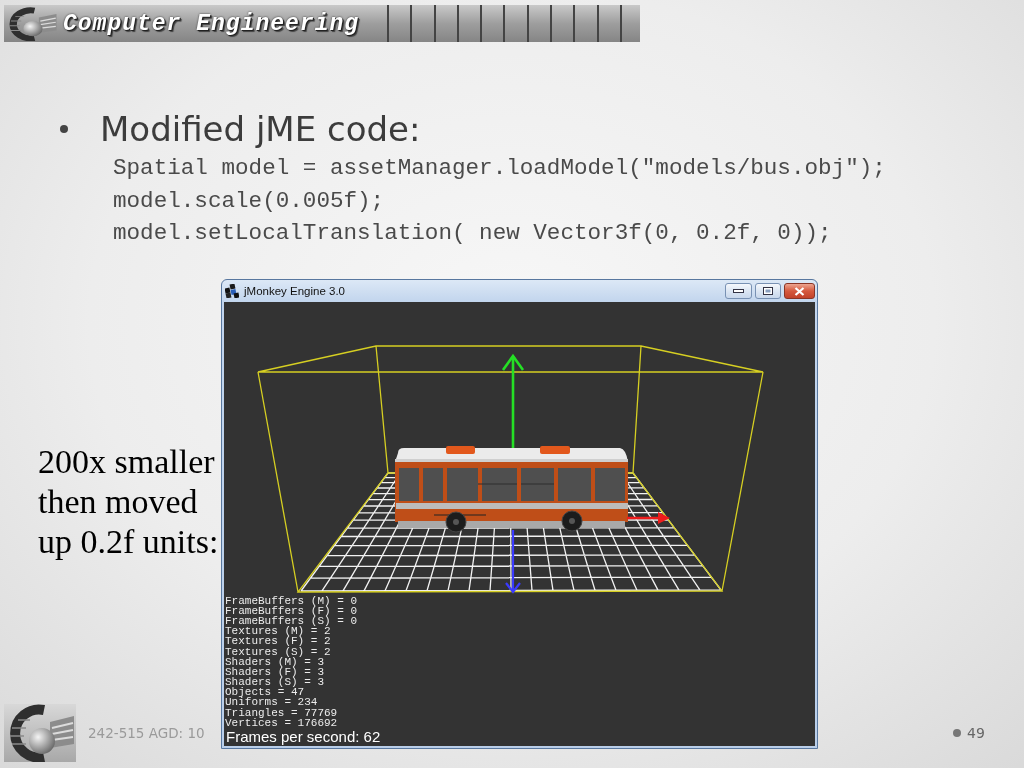 The image size is (1024, 768). Describe the element at coordinates (648, 518) in the screenshot. I see `horizontal-arrow` at that location.